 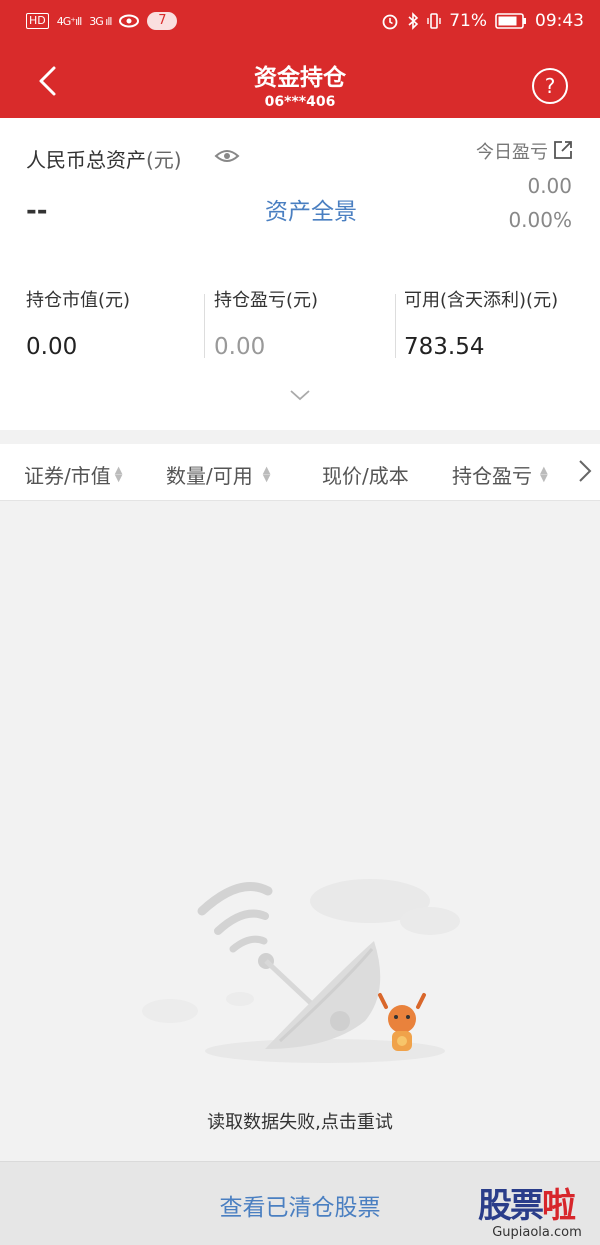 What do you see at coordinates (129, 21) in the screenshot?
I see `eye-status-icon` at bounding box center [129, 21].